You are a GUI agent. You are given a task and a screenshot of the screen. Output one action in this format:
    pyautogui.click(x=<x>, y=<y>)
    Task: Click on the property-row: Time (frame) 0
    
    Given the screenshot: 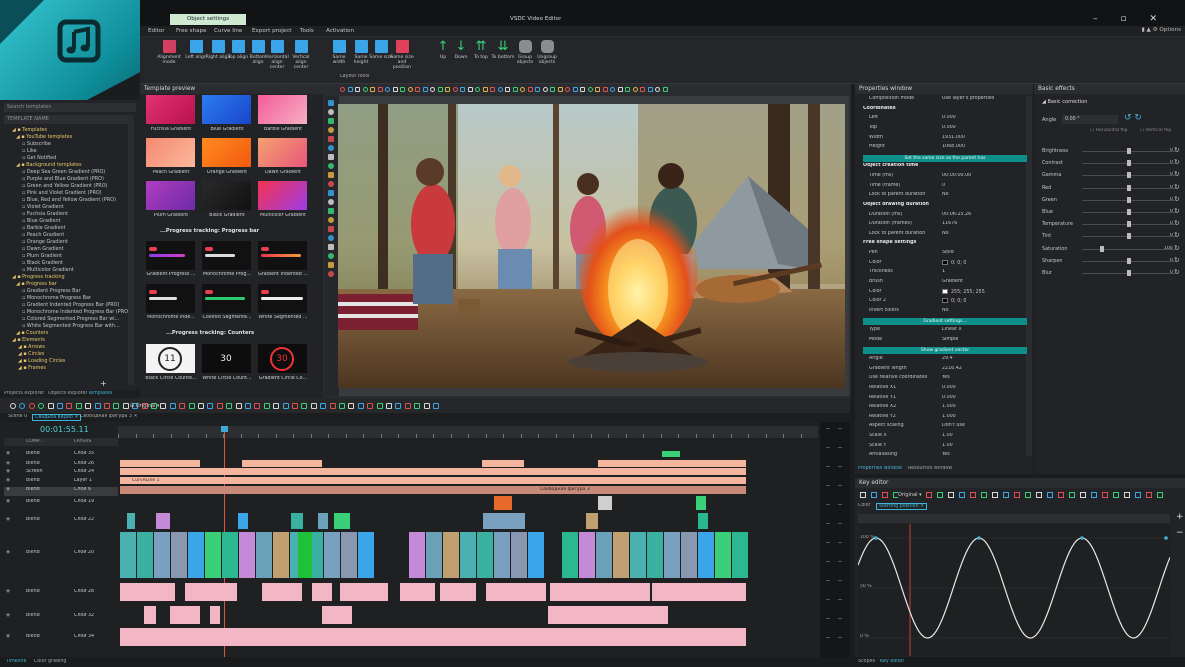 What is the action you would take?
    pyautogui.click(x=940, y=188)
    